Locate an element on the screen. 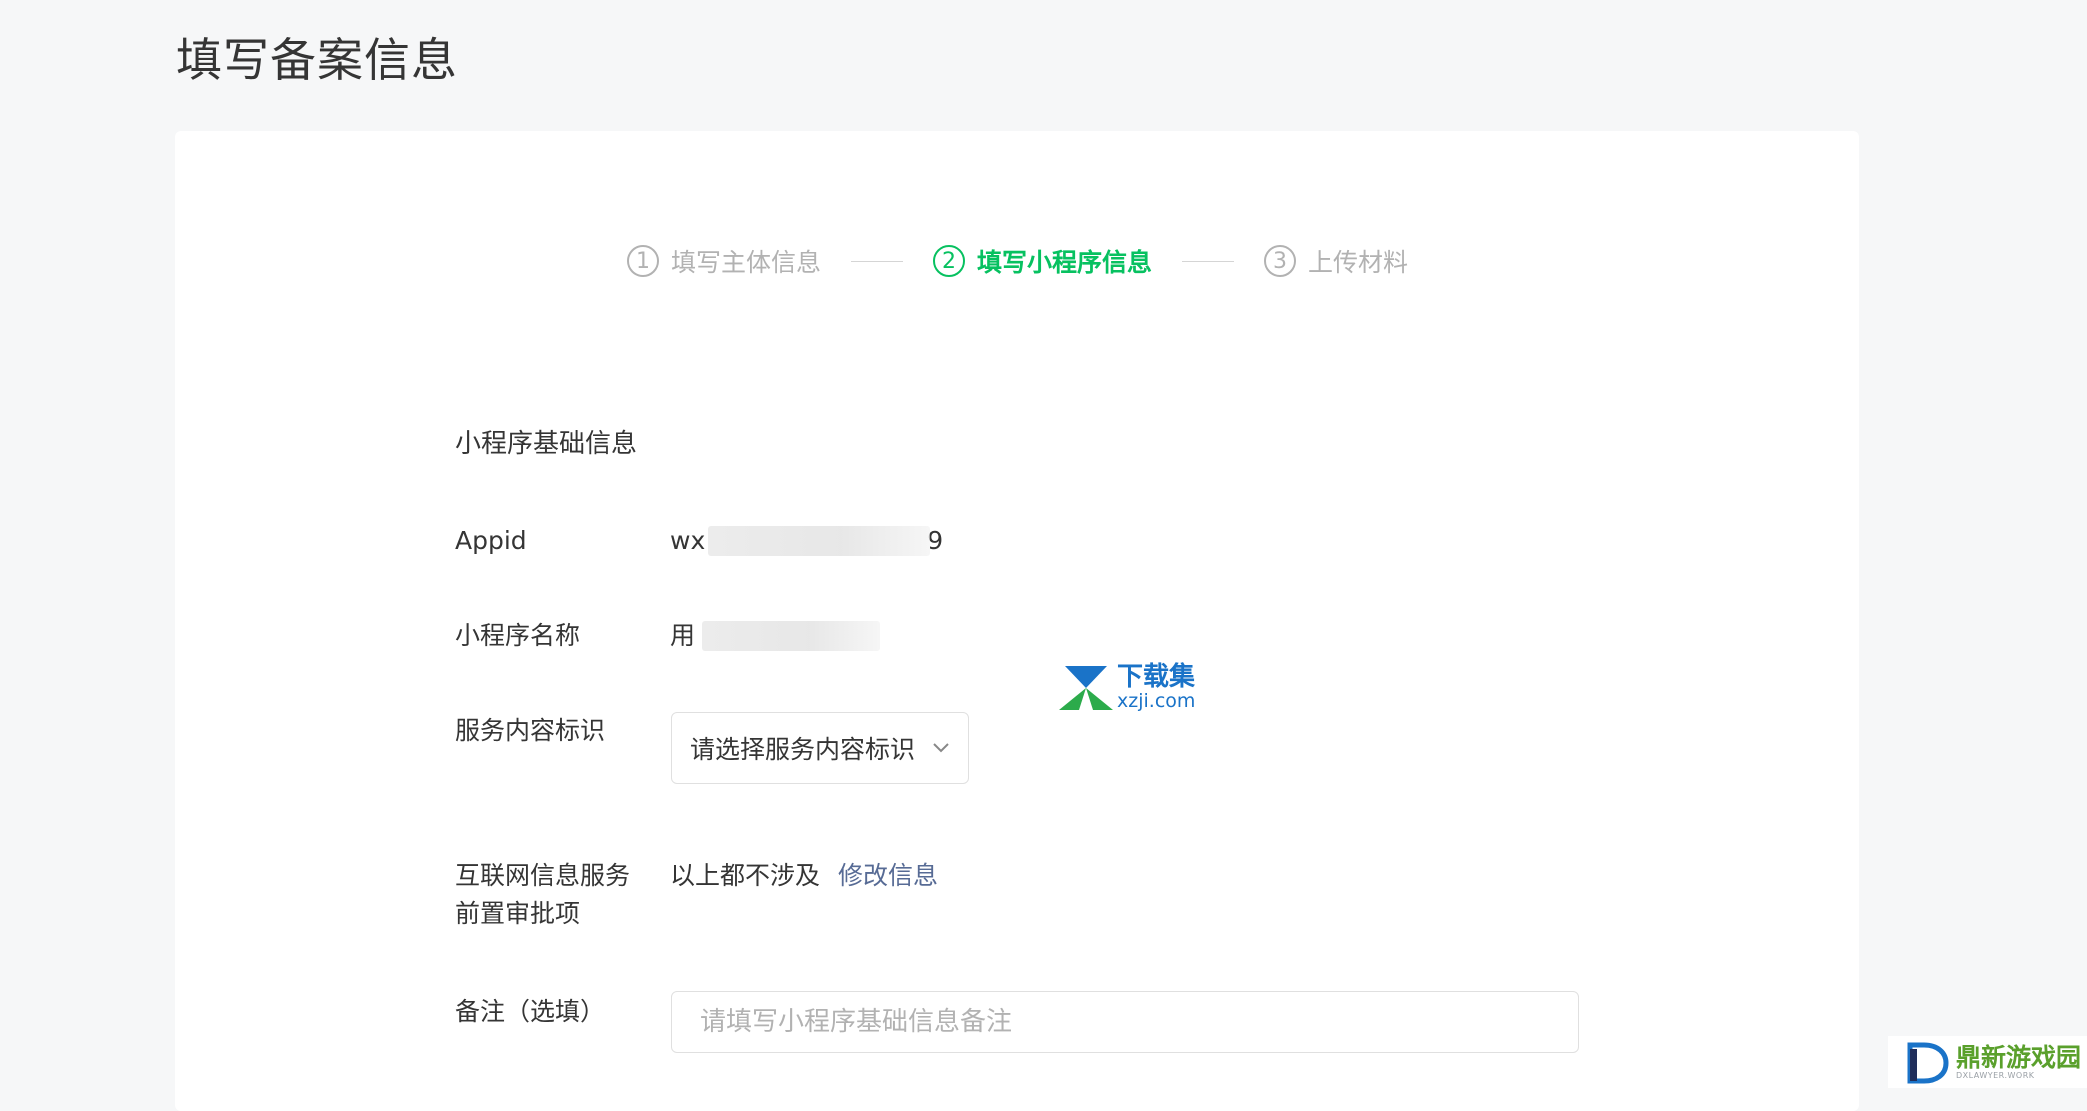 The height and width of the screenshot is (1111, 2087). service-select-placeholder: 请选择服务内容标识 is located at coordinates (803, 749).